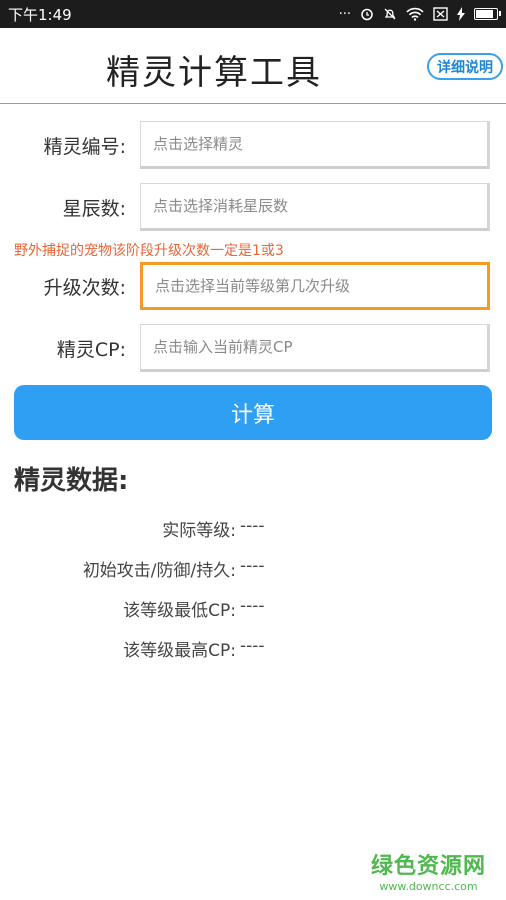 This screenshot has height=900, width=506. I want to click on result-row-level: 实际等级: ----, so click(253, 529).